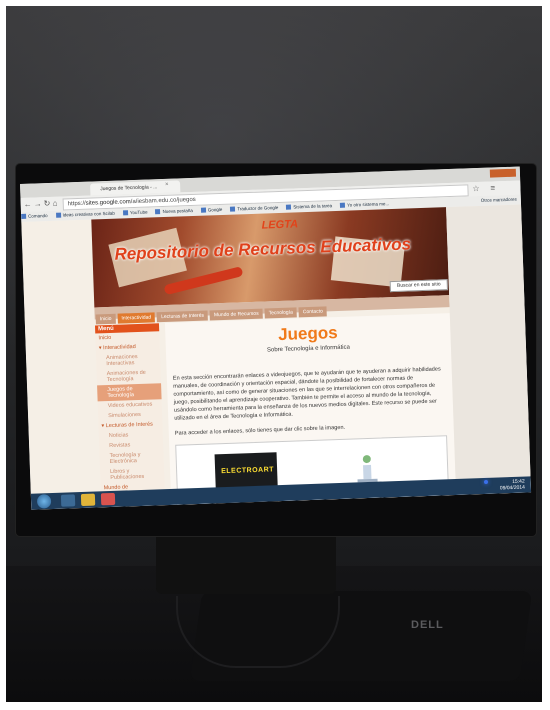 The image size is (550, 710). Describe the element at coordinates (313, 312) in the screenshot. I see `nav-tab: Contacto` at that location.